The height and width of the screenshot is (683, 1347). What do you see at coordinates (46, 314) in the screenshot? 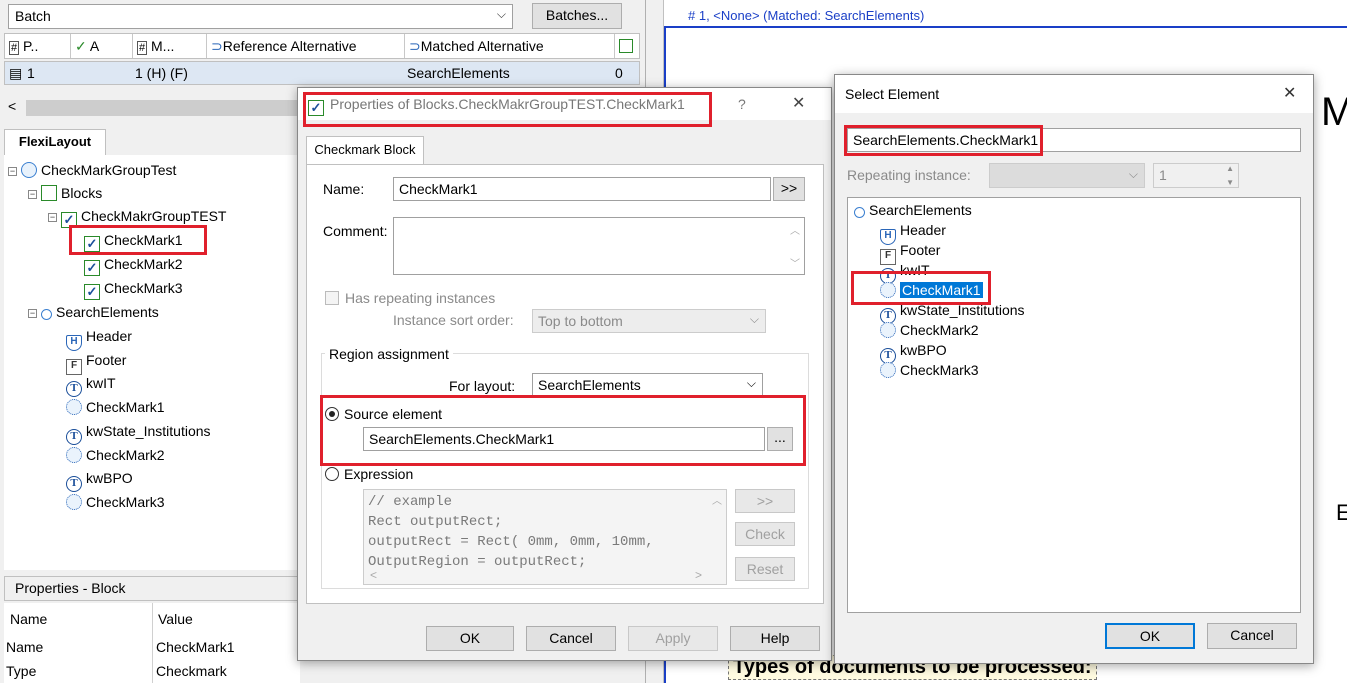
I see `search-elements-icon` at bounding box center [46, 314].